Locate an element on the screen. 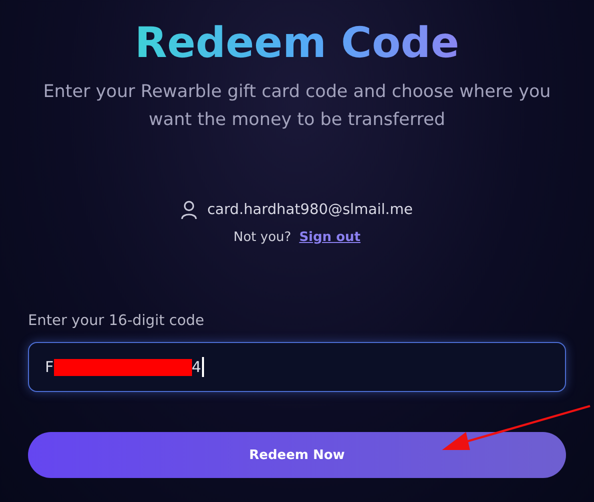 The height and width of the screenshot is (502, 594). account-email: card.hardhat980@slmail.me is located at coordinates (310, 210).